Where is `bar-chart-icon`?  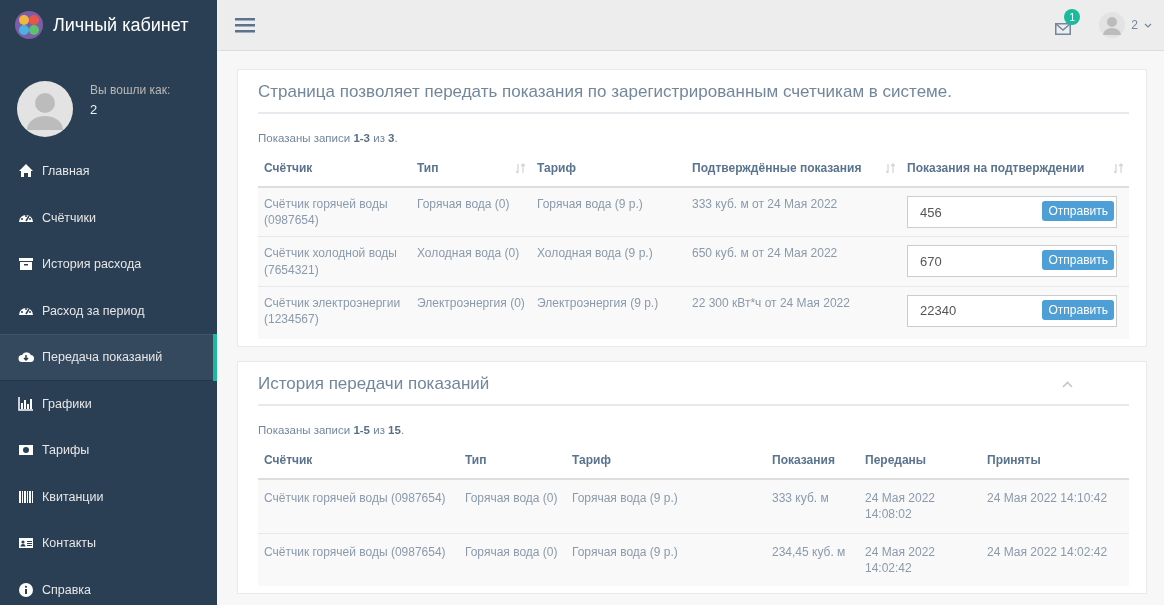
bar-chart-icon is located at coordinates (26, 403).